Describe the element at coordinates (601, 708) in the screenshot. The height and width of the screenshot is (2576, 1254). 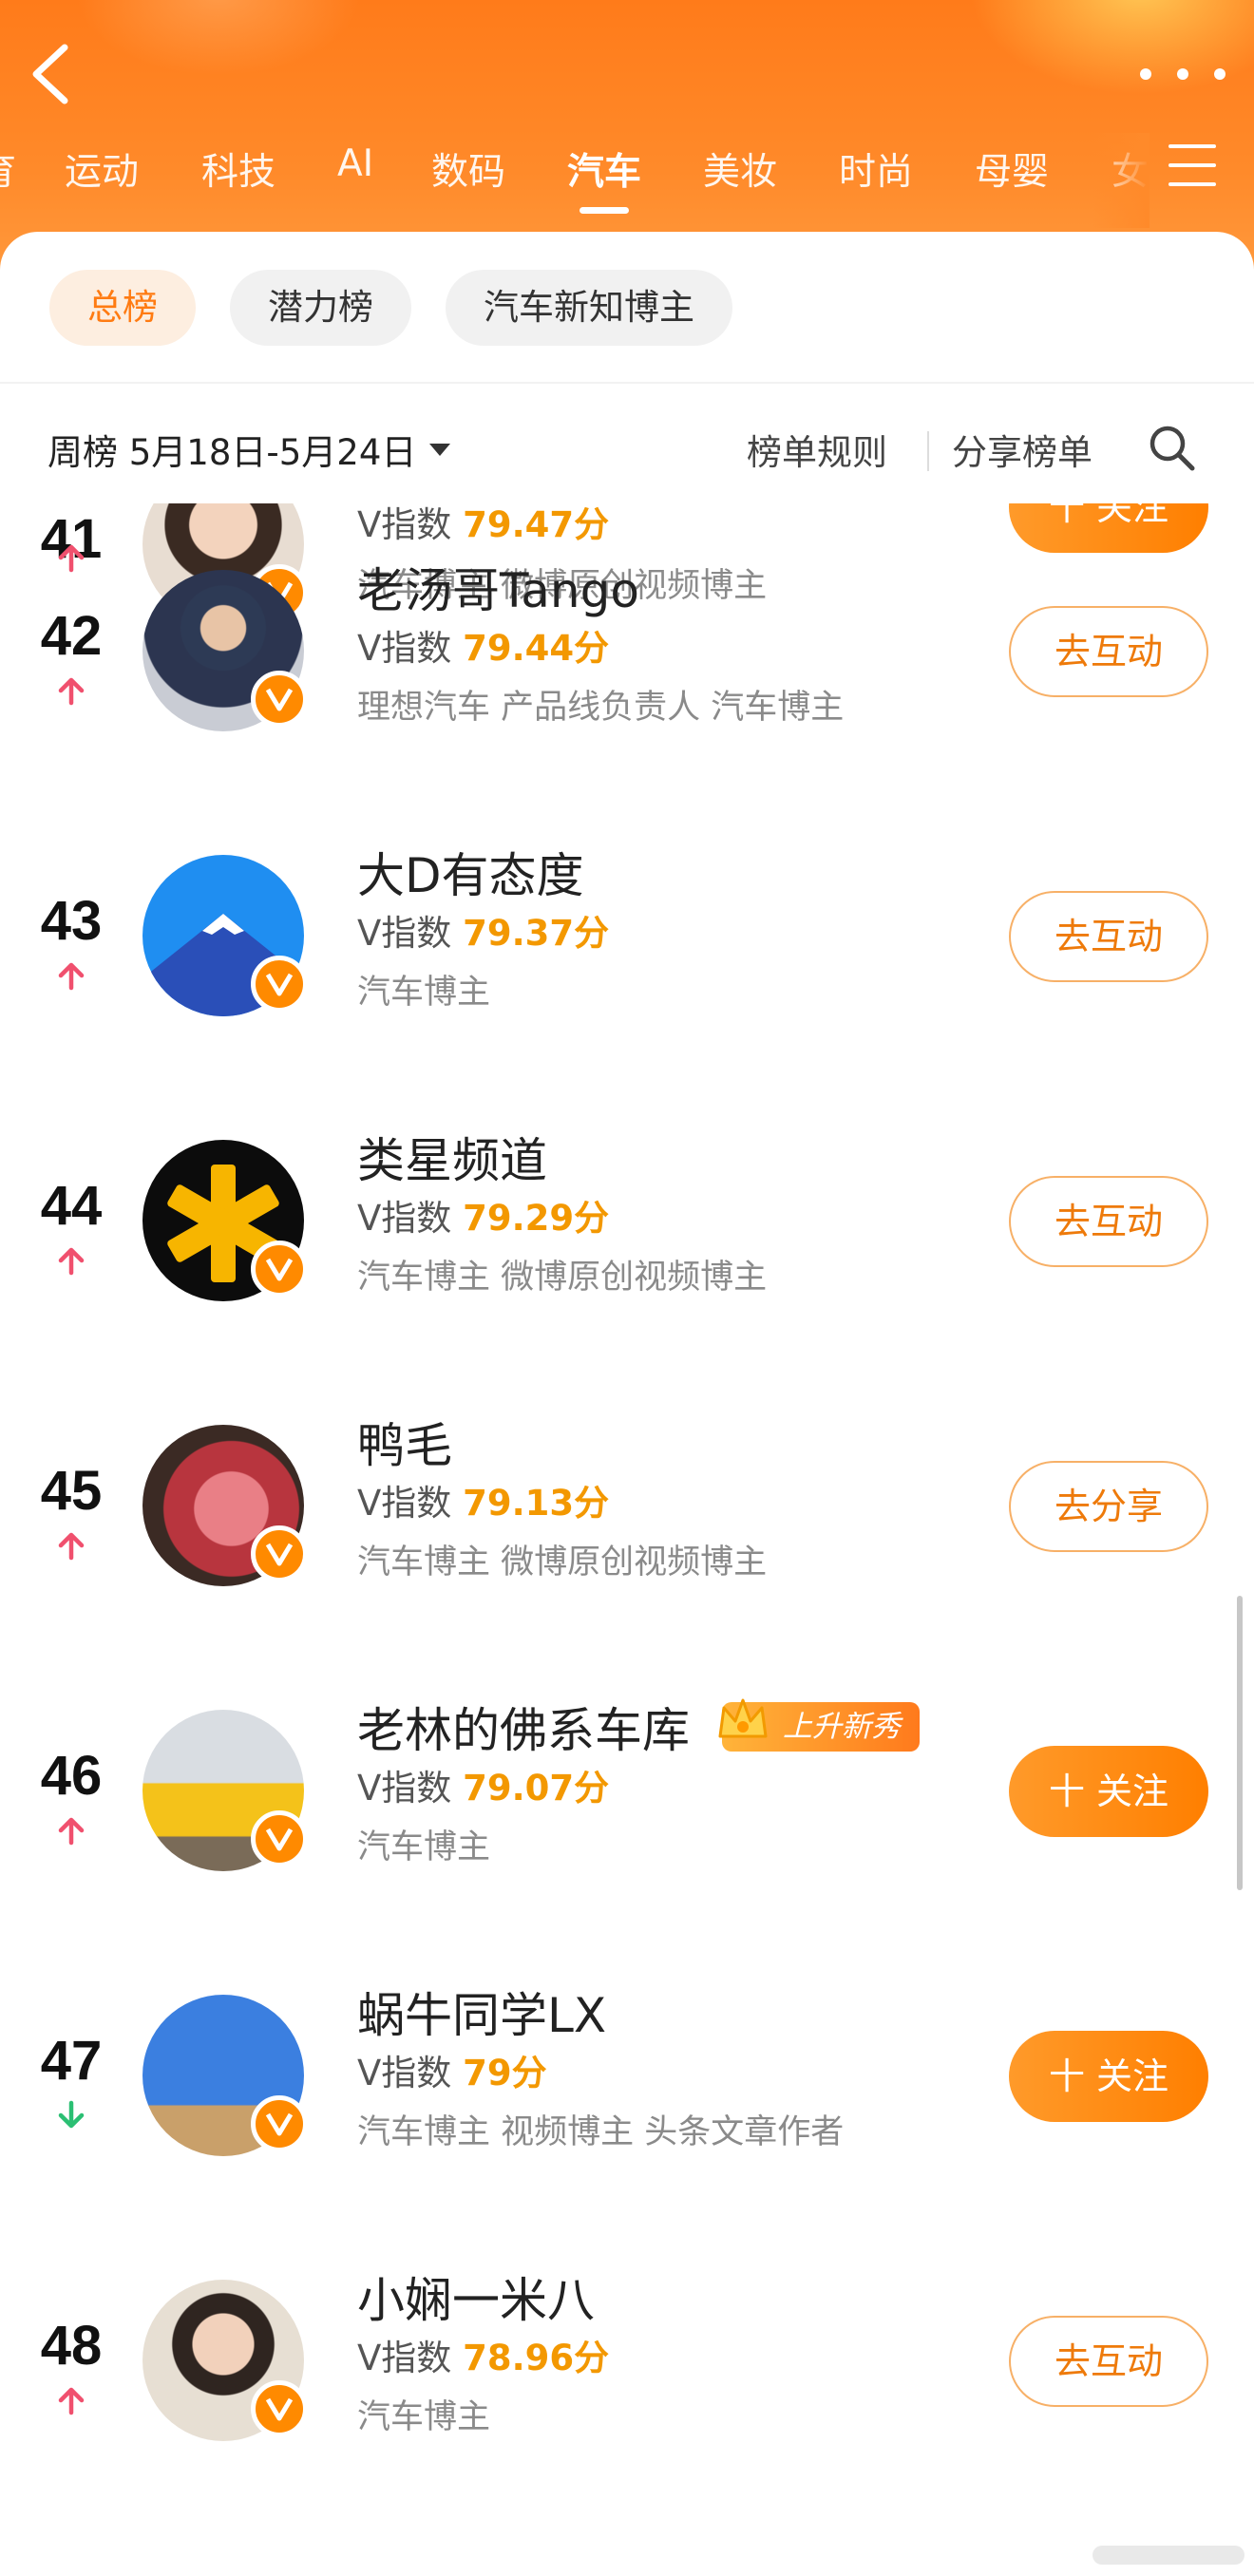
I see `creator-tags: 理想汽车 产品线负责人 汽车博主` at that location.